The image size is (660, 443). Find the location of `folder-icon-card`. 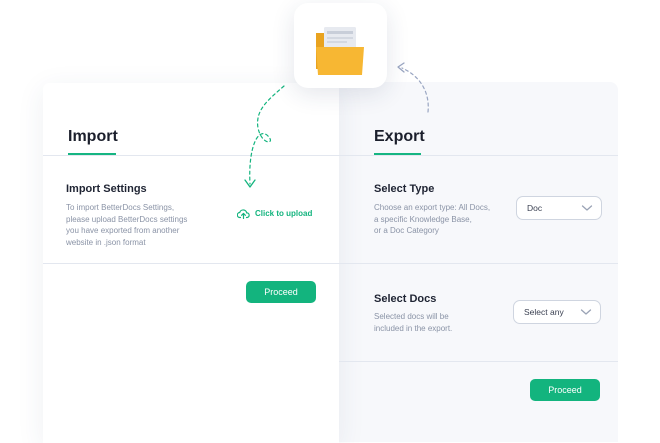

folder-icon-card is located at coordinates (340, 45).